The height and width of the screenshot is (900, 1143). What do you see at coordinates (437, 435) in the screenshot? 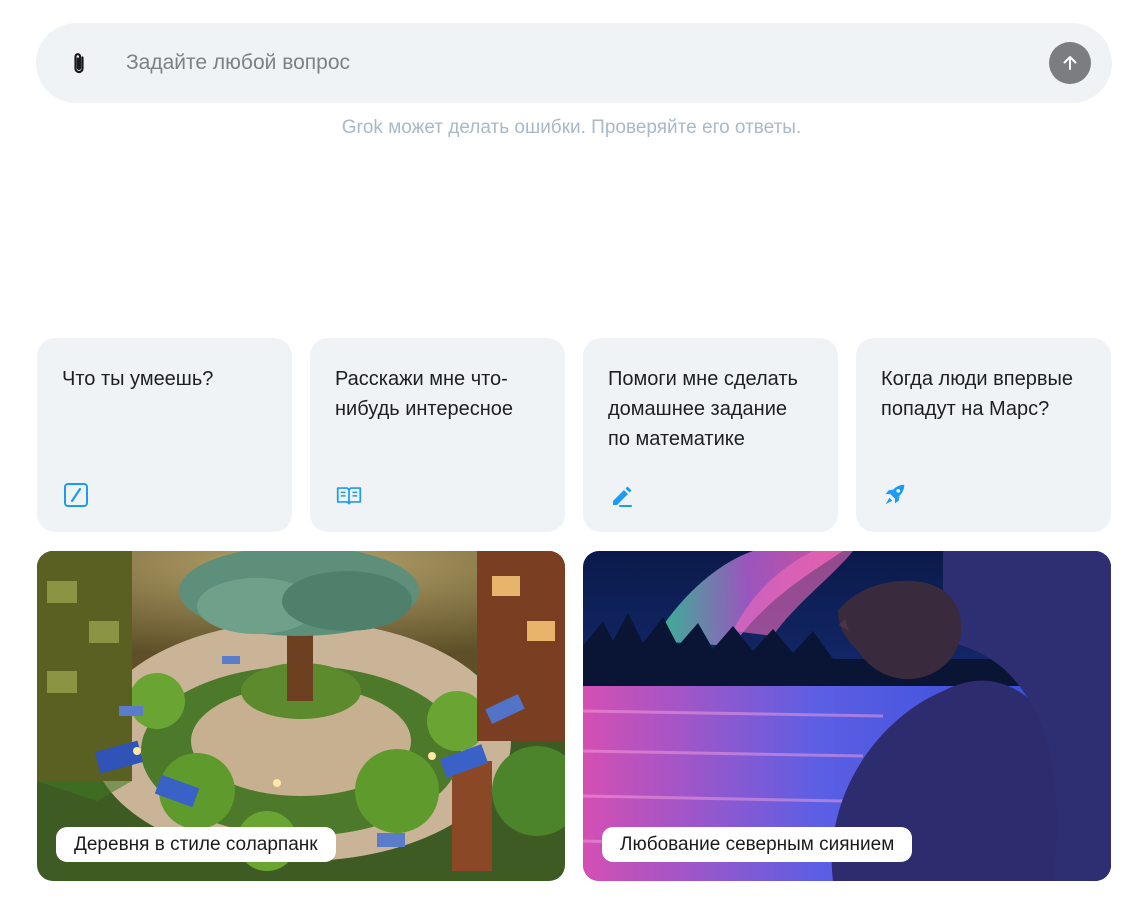
I see `suggestion-card-interesting: Расскажи мне что-нибудь интересное` at bounding box center [437, 435].